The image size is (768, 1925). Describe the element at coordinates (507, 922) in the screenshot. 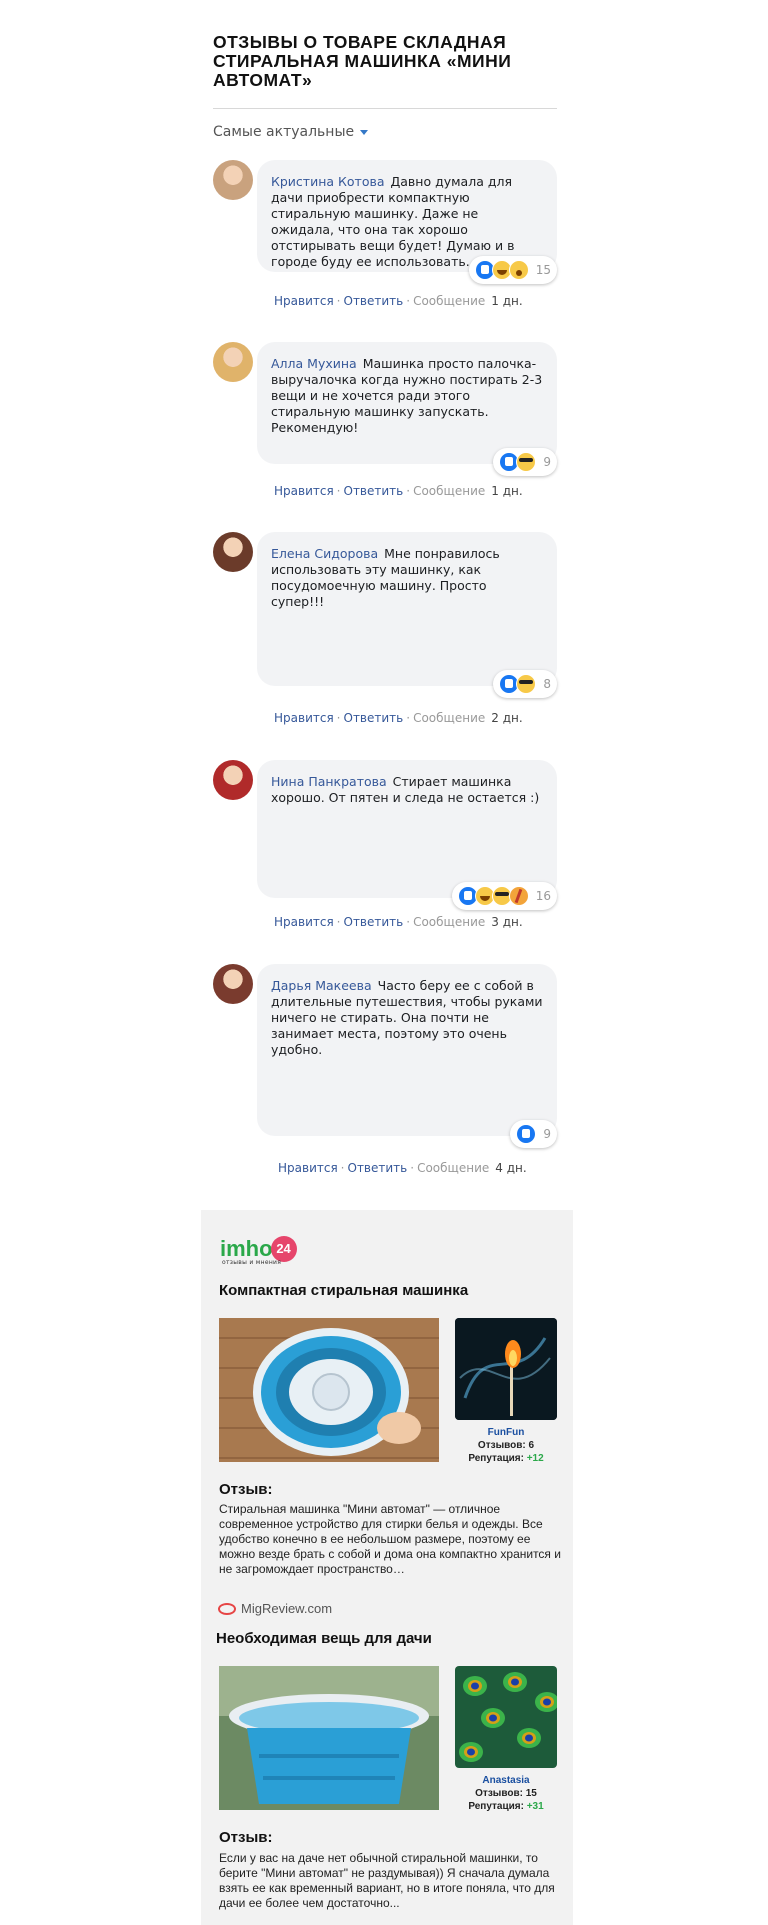

I see `comment-time: 3 дн.` at that location.